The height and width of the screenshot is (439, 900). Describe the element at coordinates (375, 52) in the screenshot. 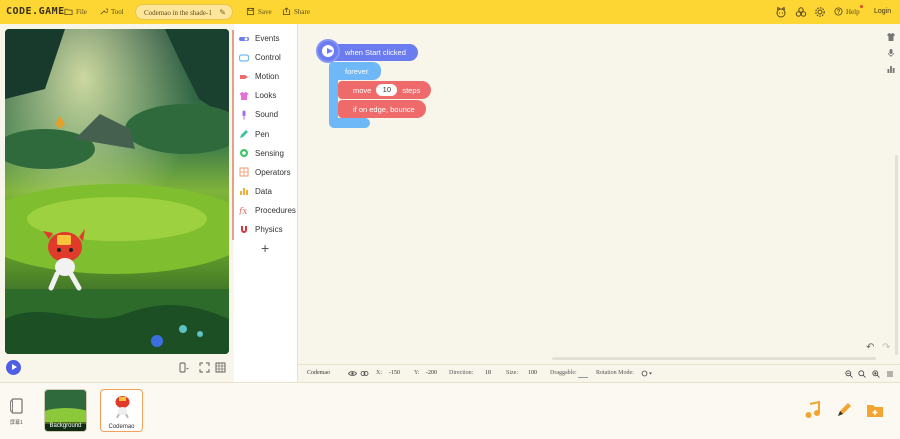

I see `hat-block-label: when Start clicked` at that location.